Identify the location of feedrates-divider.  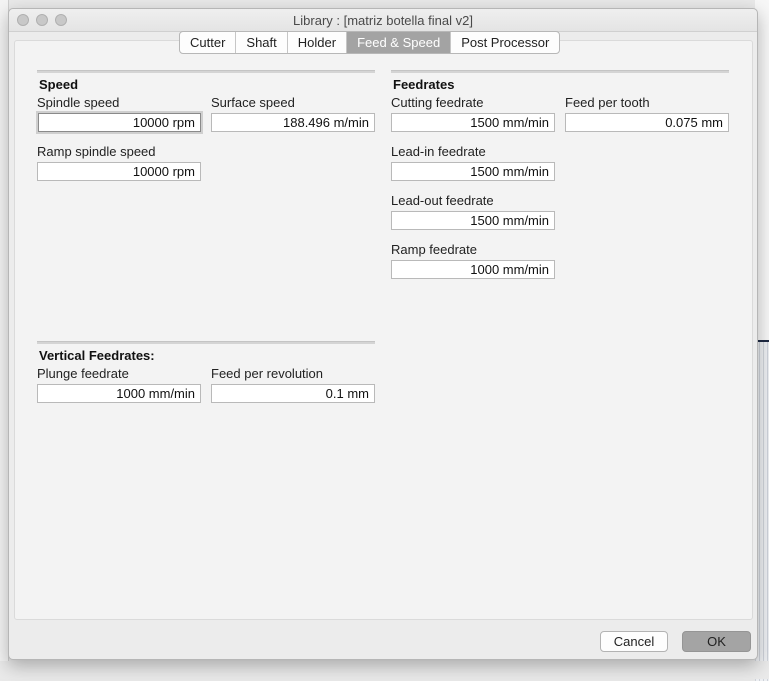
(560, 71).